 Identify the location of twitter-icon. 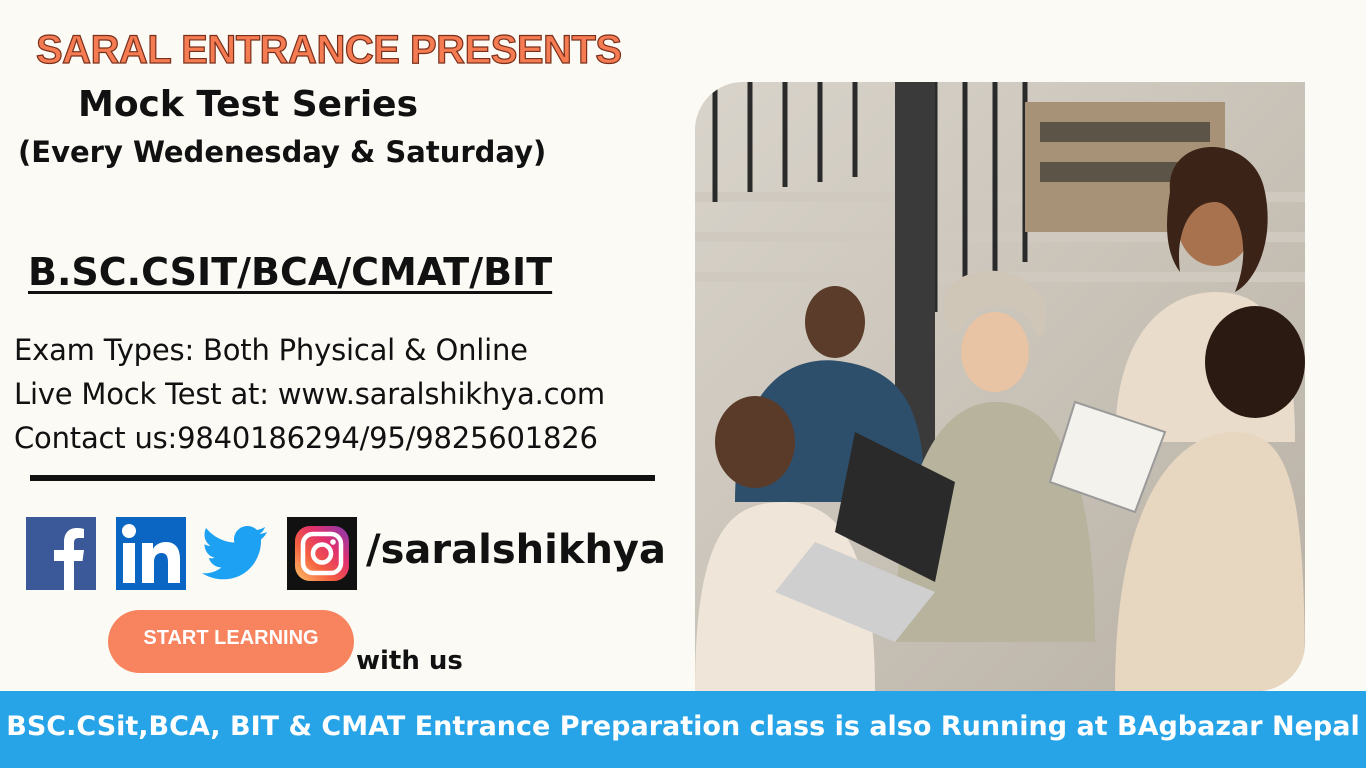
(234, 553).